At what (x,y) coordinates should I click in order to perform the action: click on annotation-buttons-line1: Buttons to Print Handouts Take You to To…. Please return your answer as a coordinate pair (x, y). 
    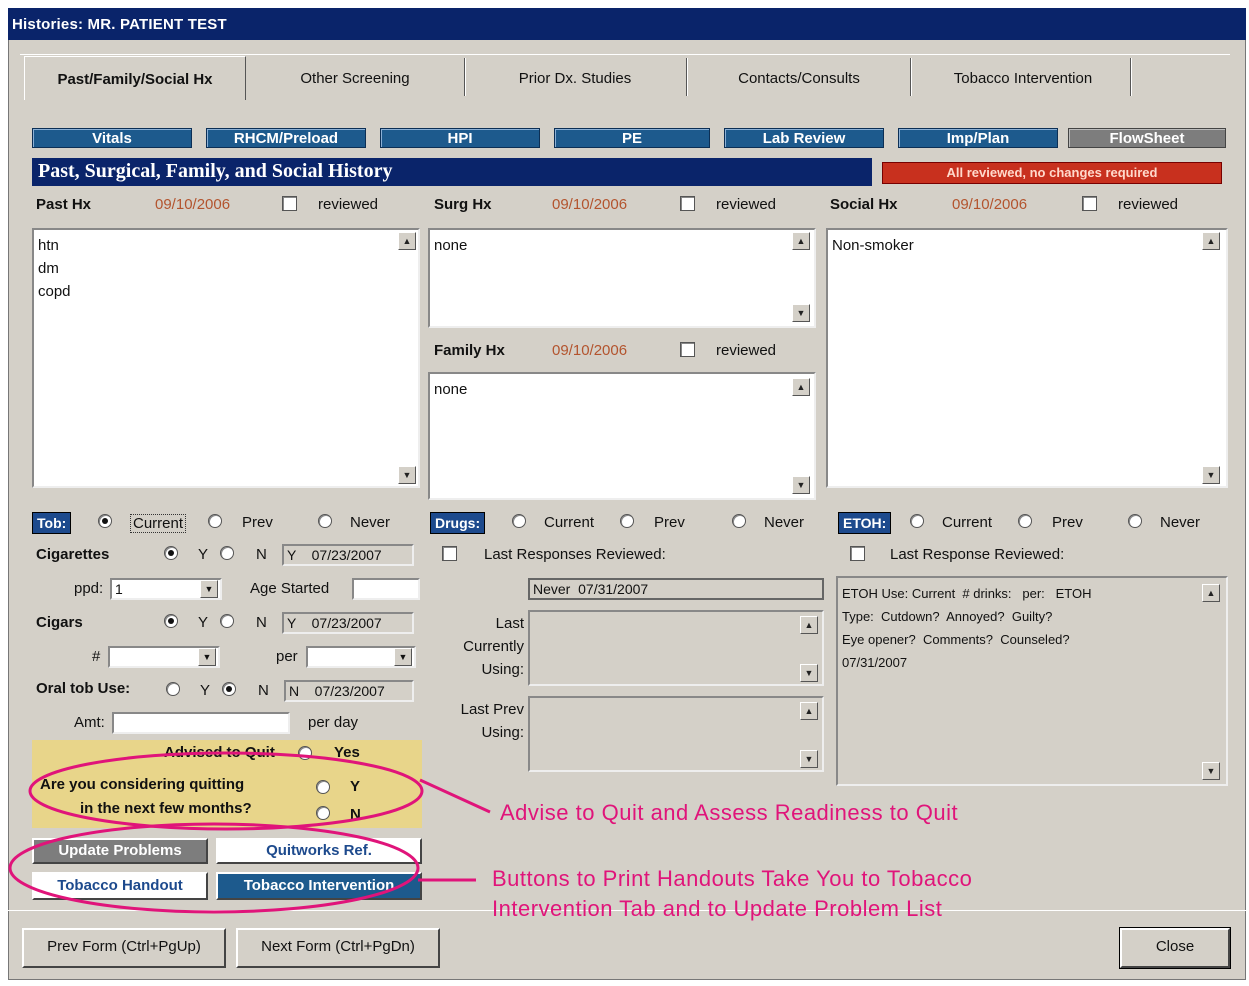
    Looking at the image, I should click on (732, 878).